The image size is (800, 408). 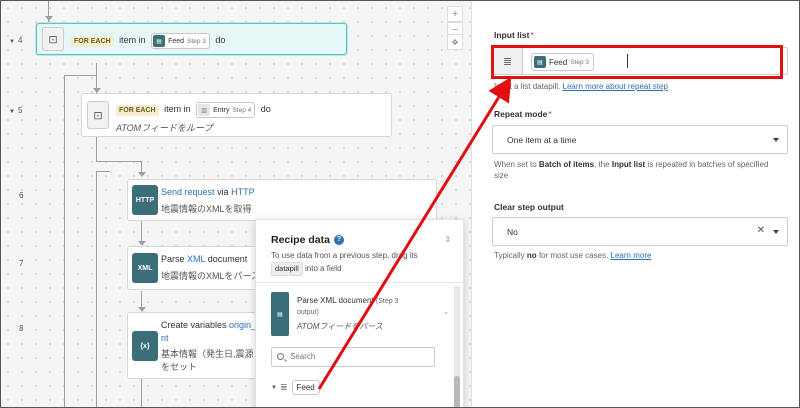 What do you see at coordinates (323, 268) in the screenshot?
I see `desc-text: into a field` at bounding box center [323, 268].